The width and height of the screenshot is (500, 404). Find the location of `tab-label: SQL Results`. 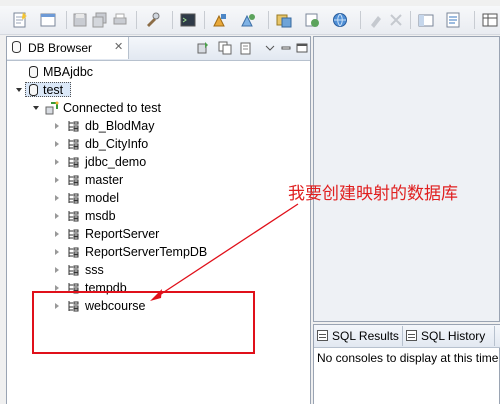

tab-label: SQL Results is located at coordinates (365, 336).